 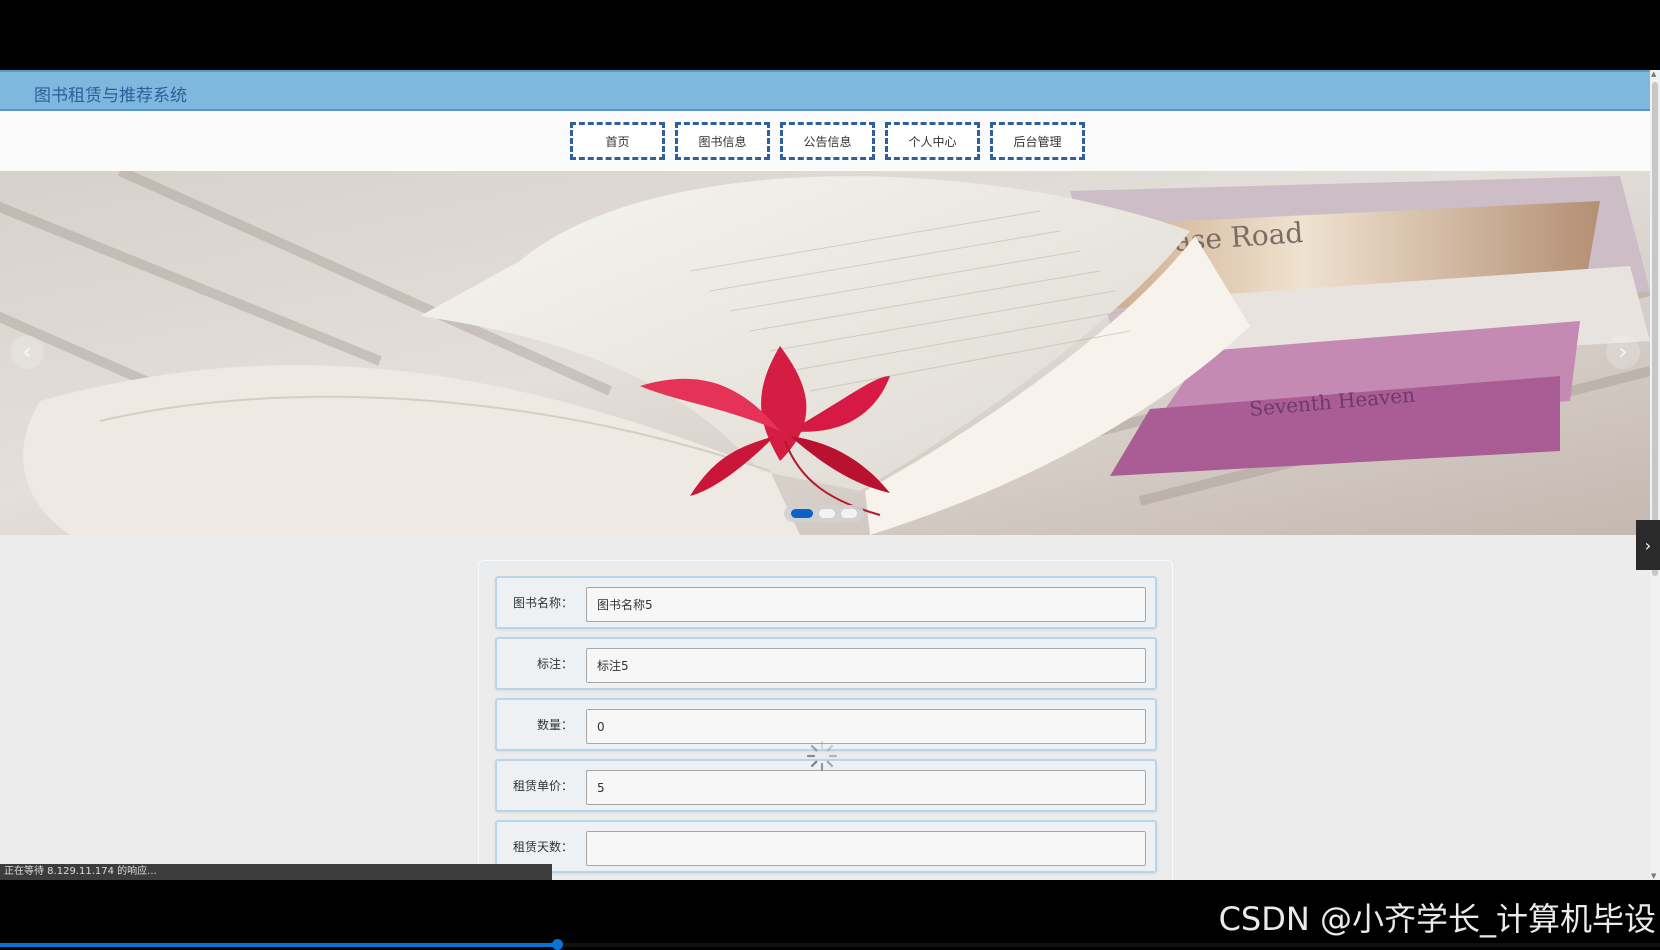 I want to click on csdn-watermark: CSDN @小齐学长_计算机毕设, so click(x=1437, y=919).